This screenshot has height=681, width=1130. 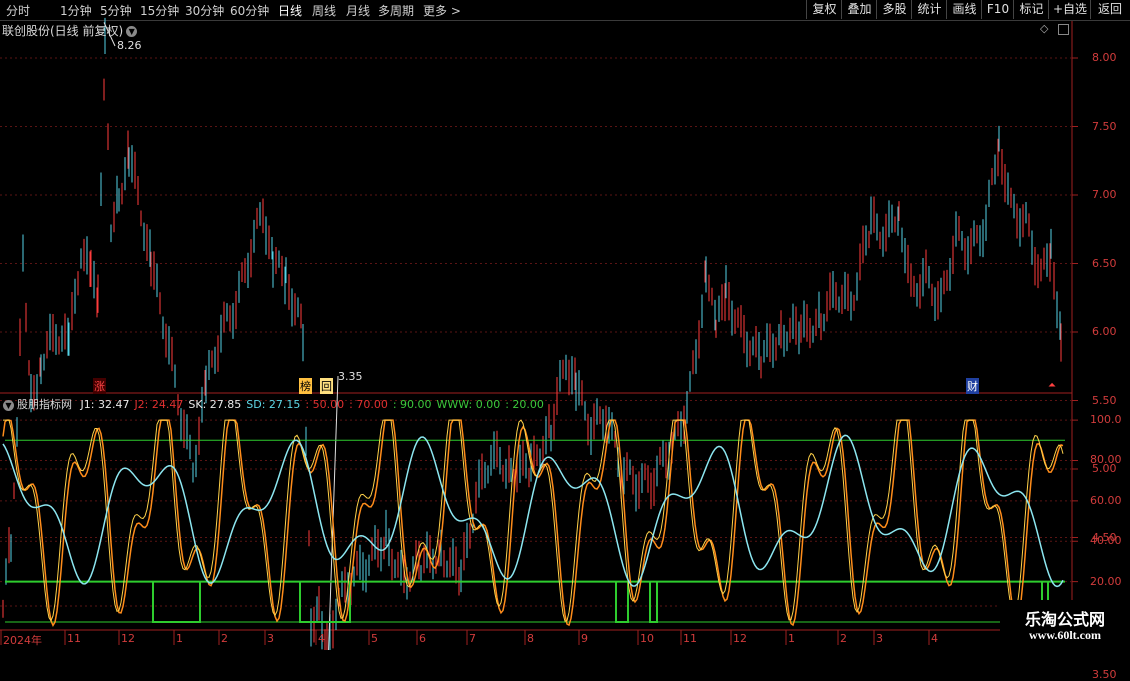 I want to click on indicator-value: J1: 32.47, so click(x=105, y=404).